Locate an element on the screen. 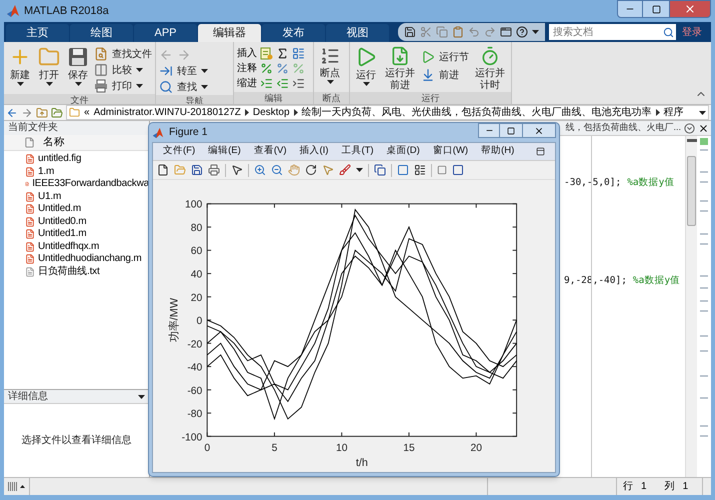 This screenshot has height=500, width=715. search-button is located at coordinates (668, 32).